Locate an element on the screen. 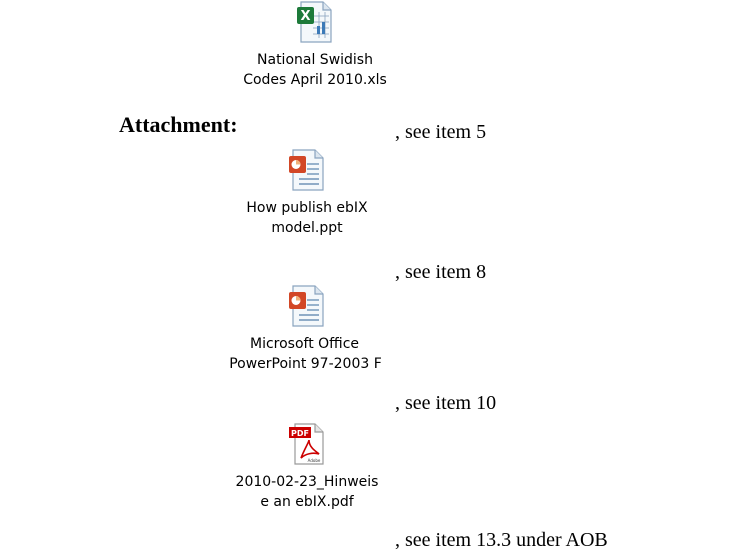 This screenshot has width=740, height=556. attachment-ppt-2: Microsoft Office PowerPoint 97-2003 F is located at coordinates (307, 329).